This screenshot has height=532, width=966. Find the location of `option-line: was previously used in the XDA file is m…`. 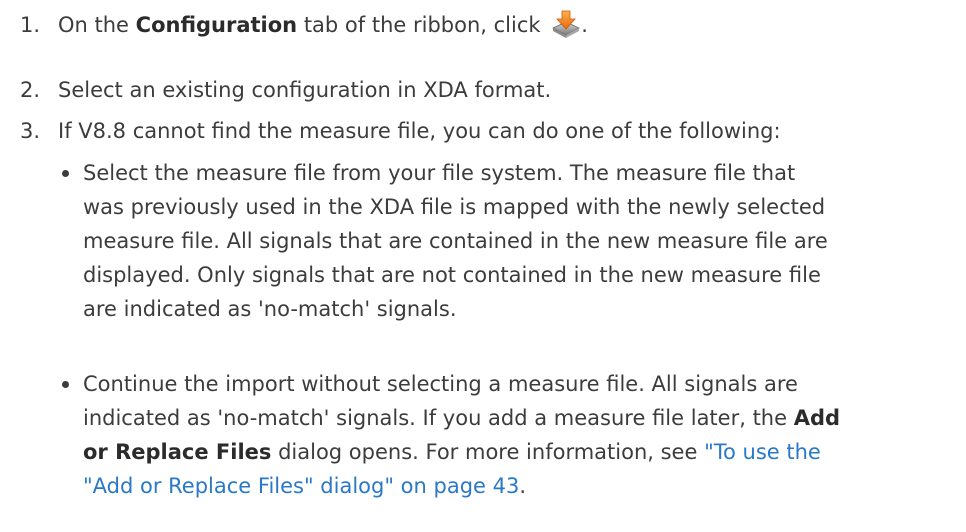

option-line: was previously used in the XDA file is m… is located at coordinates (454, 207).